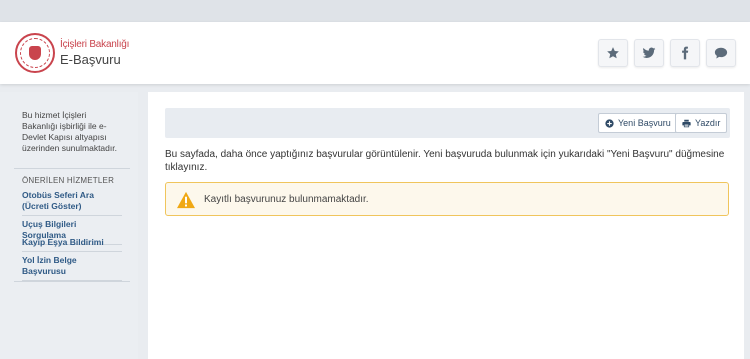 The image size is (750, 359). Describe the element at coordinates (72, 244) in the screenshot. I see `sidebar-link-lost-item: Kayıp Eşya Bildirimi` at that location.